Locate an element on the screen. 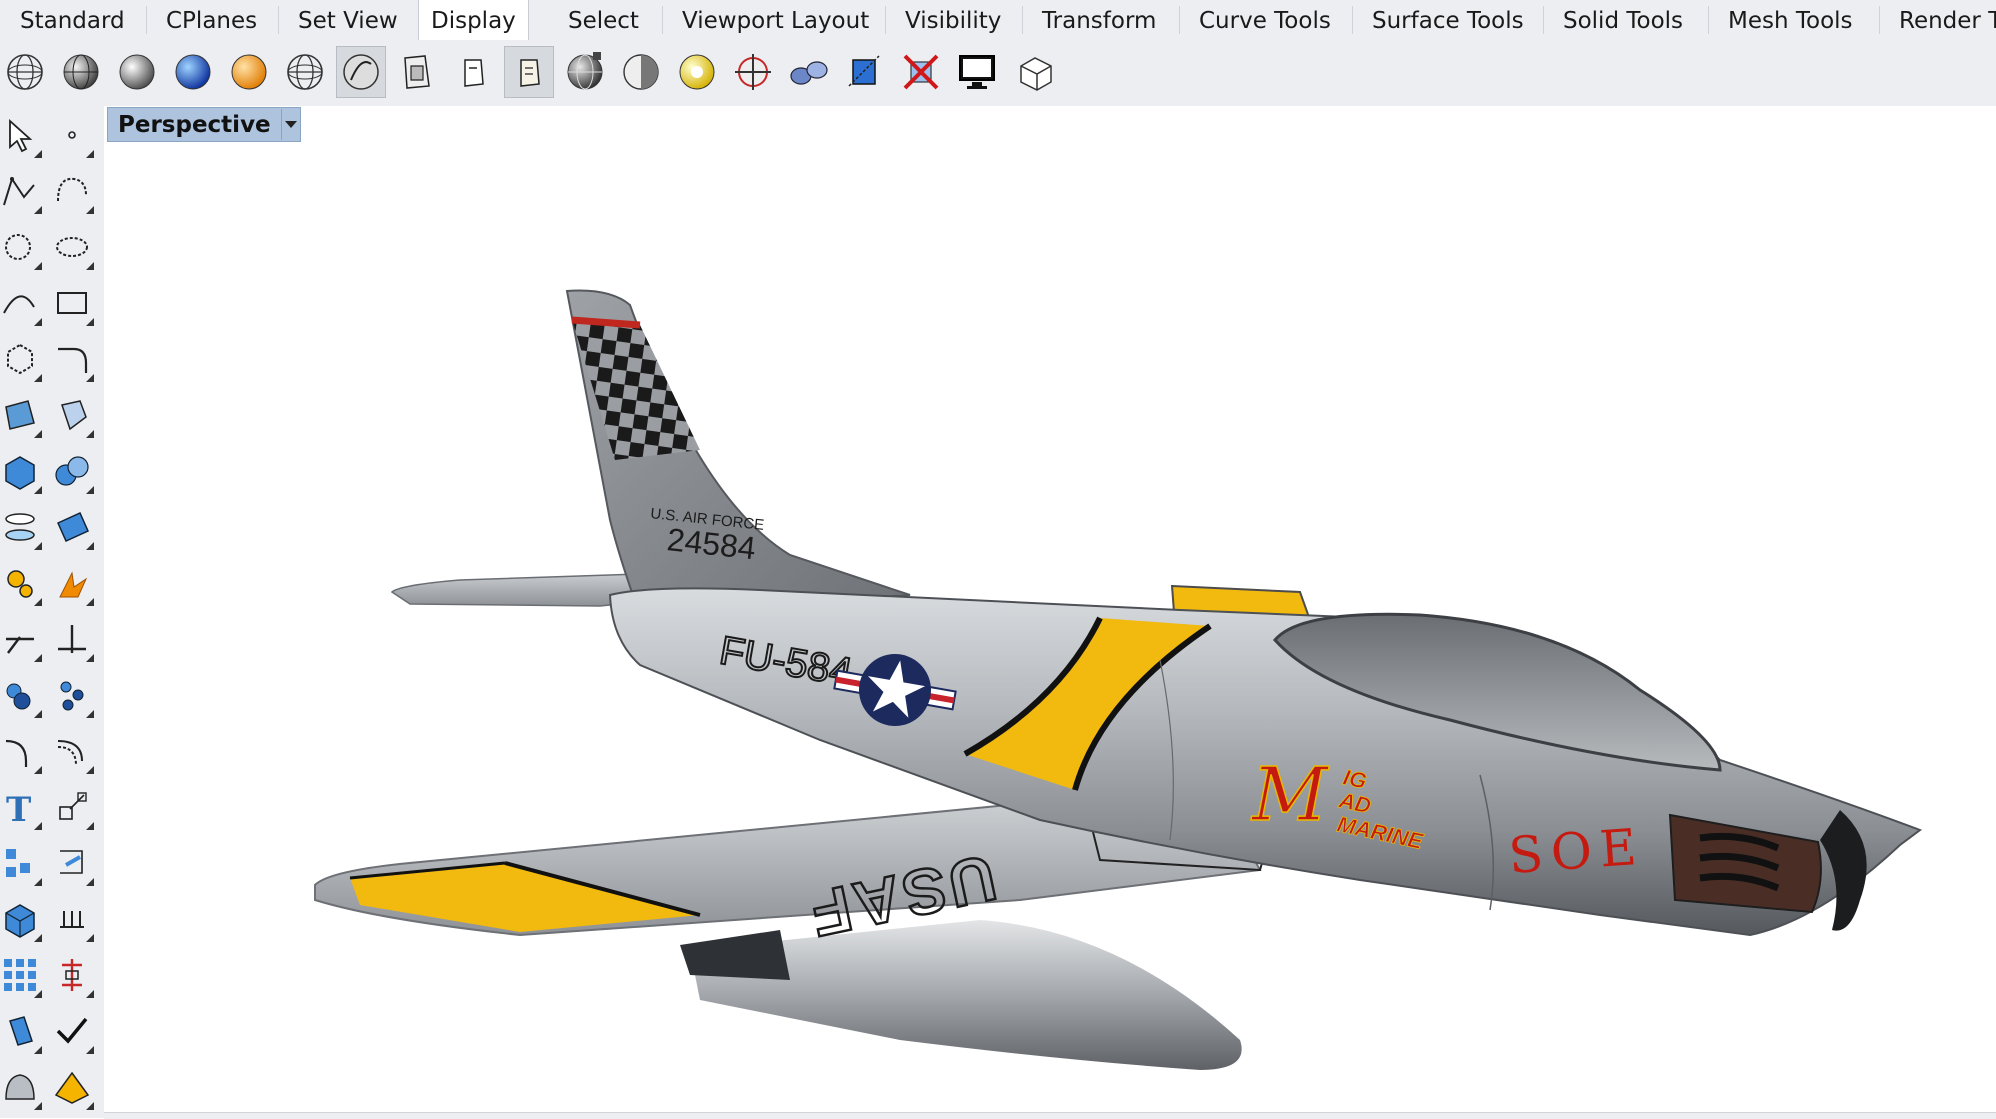 This screenshot has height=1119, width=1996. curve-interpolate-button is located at coordinates (72, 191).